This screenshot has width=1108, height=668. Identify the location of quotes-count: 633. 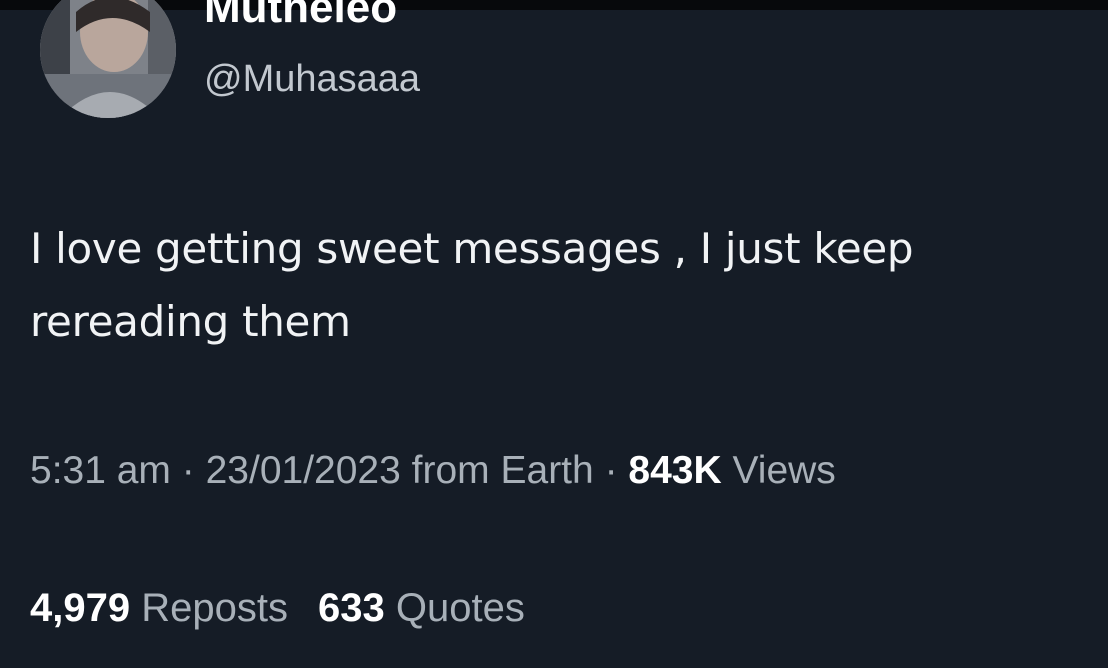
(351, 608).